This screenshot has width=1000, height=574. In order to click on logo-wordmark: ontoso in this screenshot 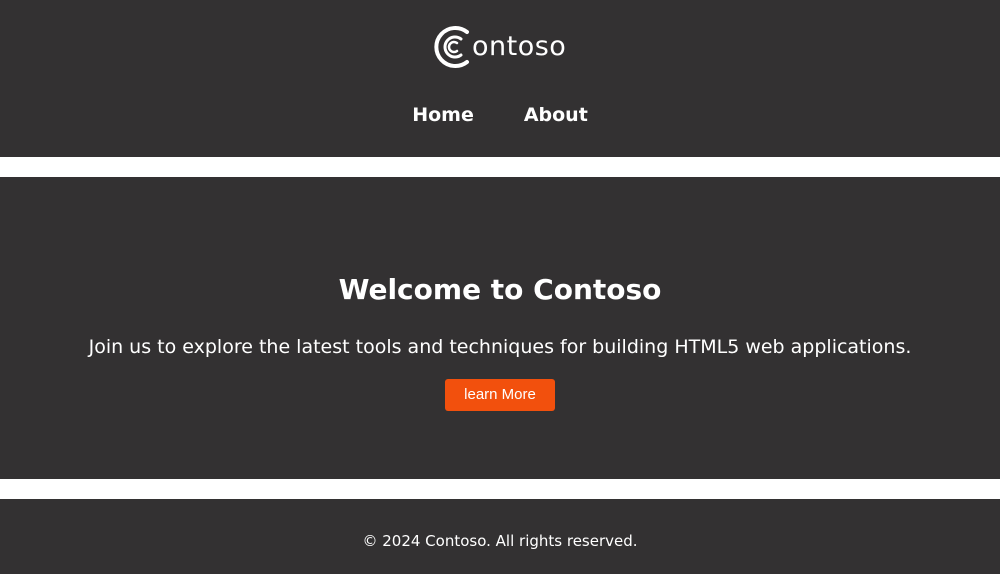, I will do `click(519, 46)`.